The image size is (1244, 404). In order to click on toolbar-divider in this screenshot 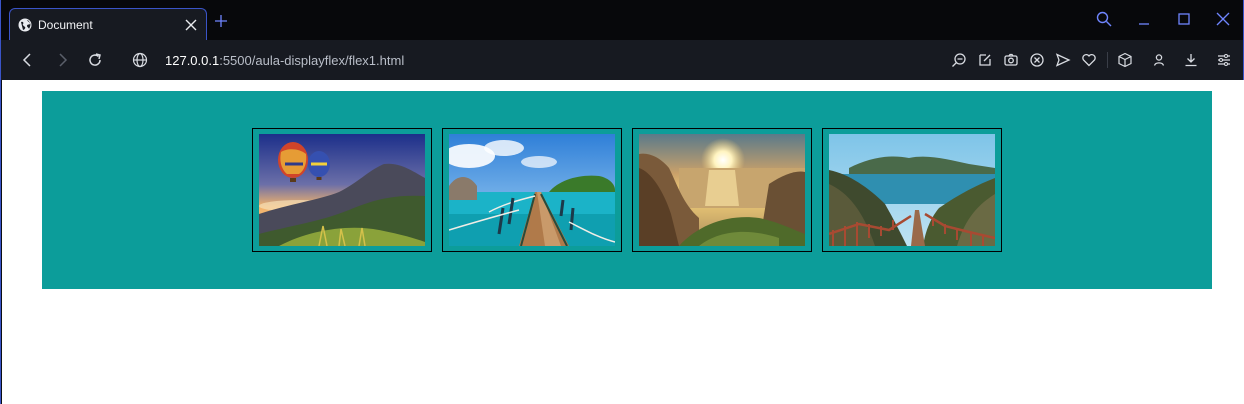, I will do `click(1107, 60)`.